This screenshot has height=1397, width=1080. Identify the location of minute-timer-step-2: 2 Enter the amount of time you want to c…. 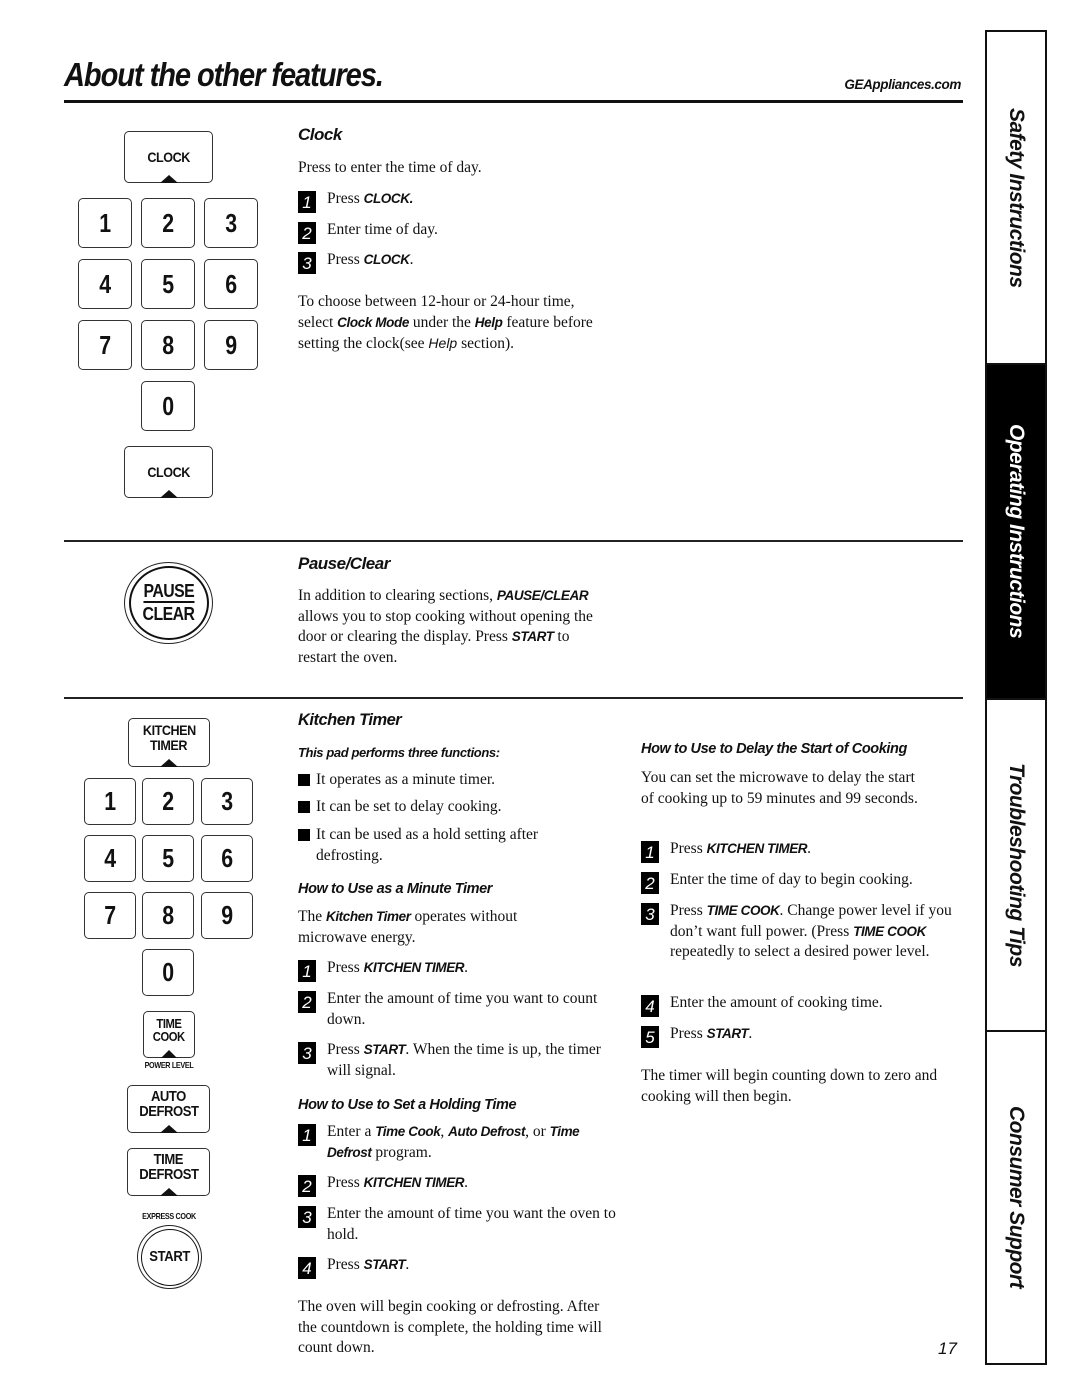
(462, 1009).